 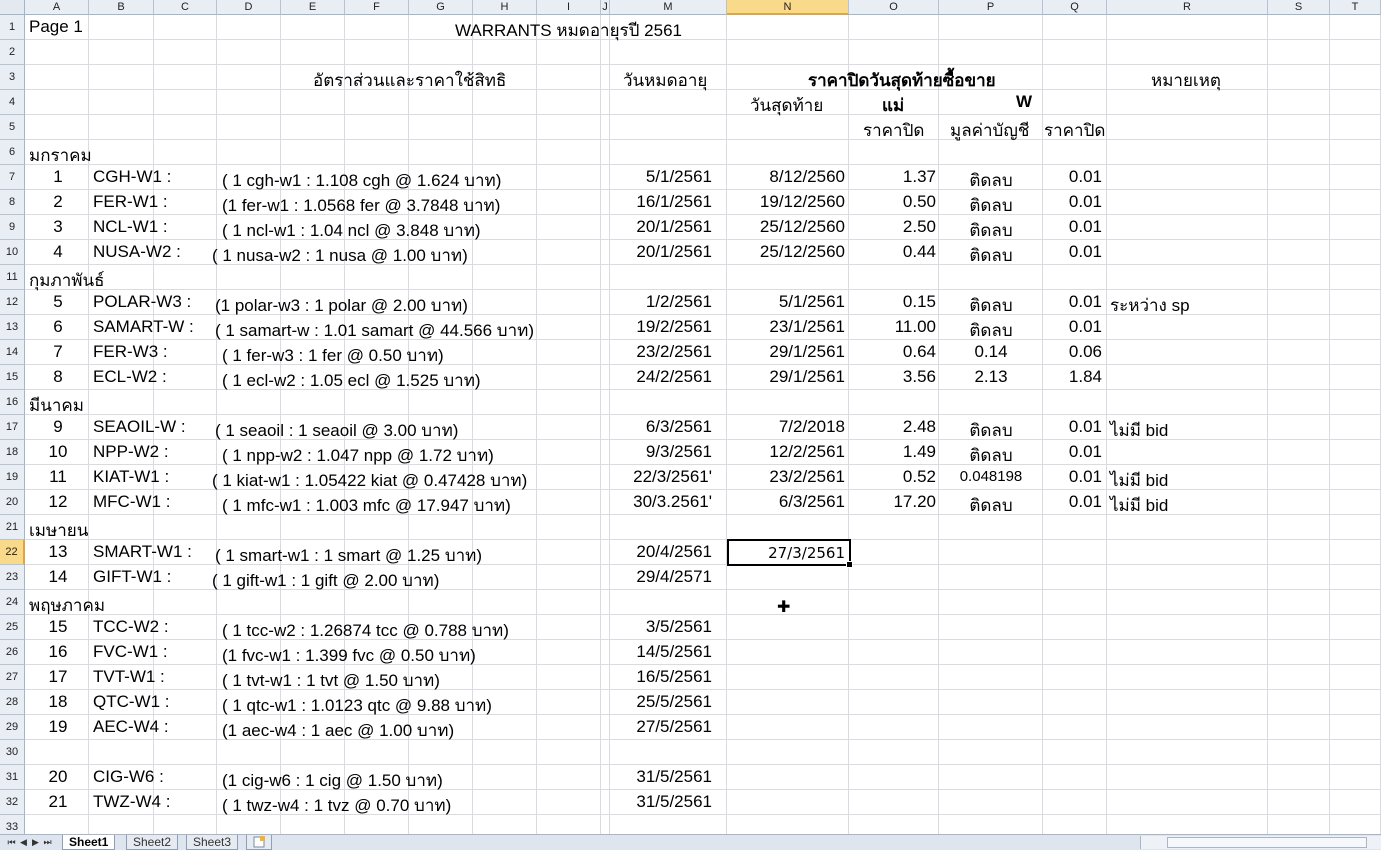 I want to click on warrant-mother-close: 0.15, so click(x=919, y=302).